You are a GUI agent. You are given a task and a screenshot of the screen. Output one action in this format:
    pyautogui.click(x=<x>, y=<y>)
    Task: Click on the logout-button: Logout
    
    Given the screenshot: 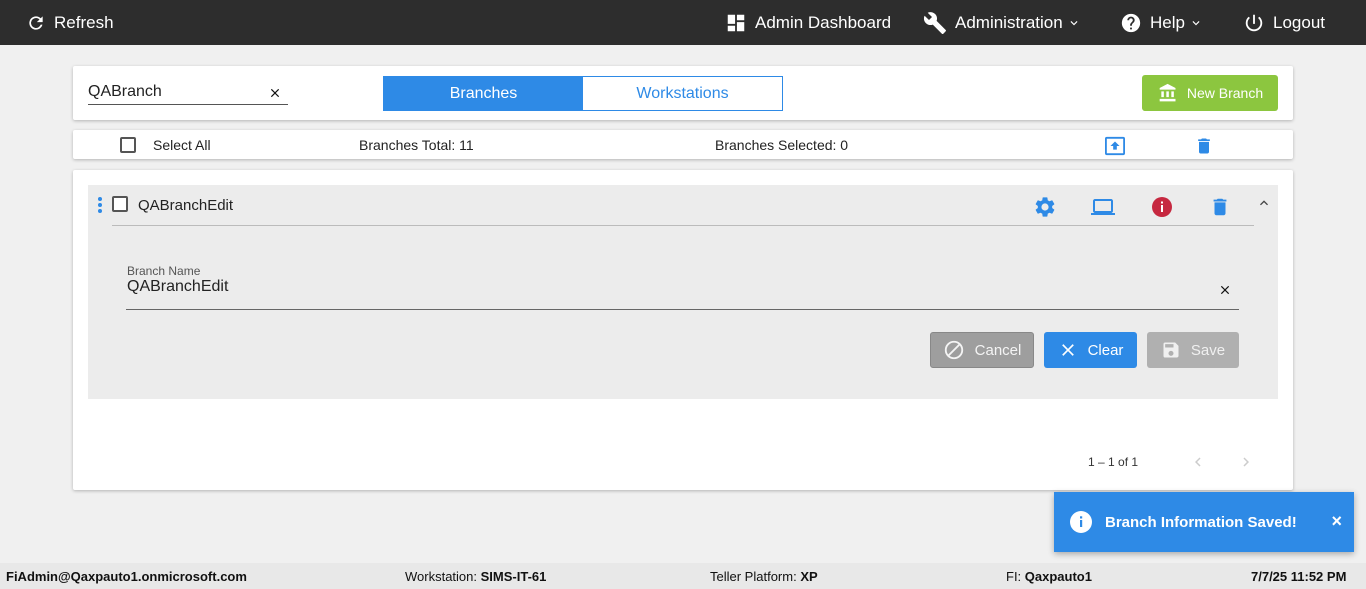 What is the action you would take?
    pyautogui.click(x=1284, y=22)
    